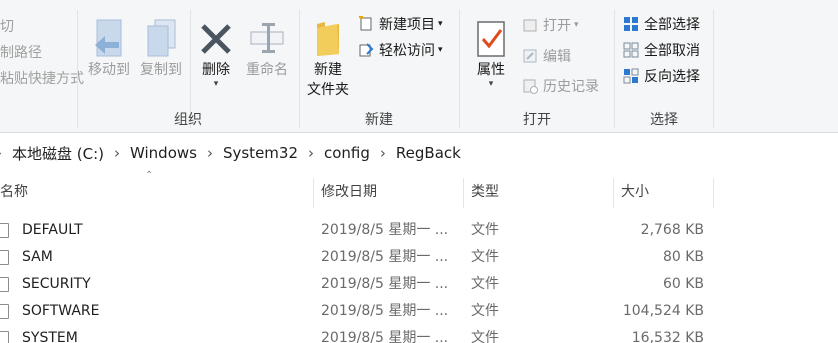 The image size is (838, 343). I want to click on group-label-open: 打开, so click(537, 120).